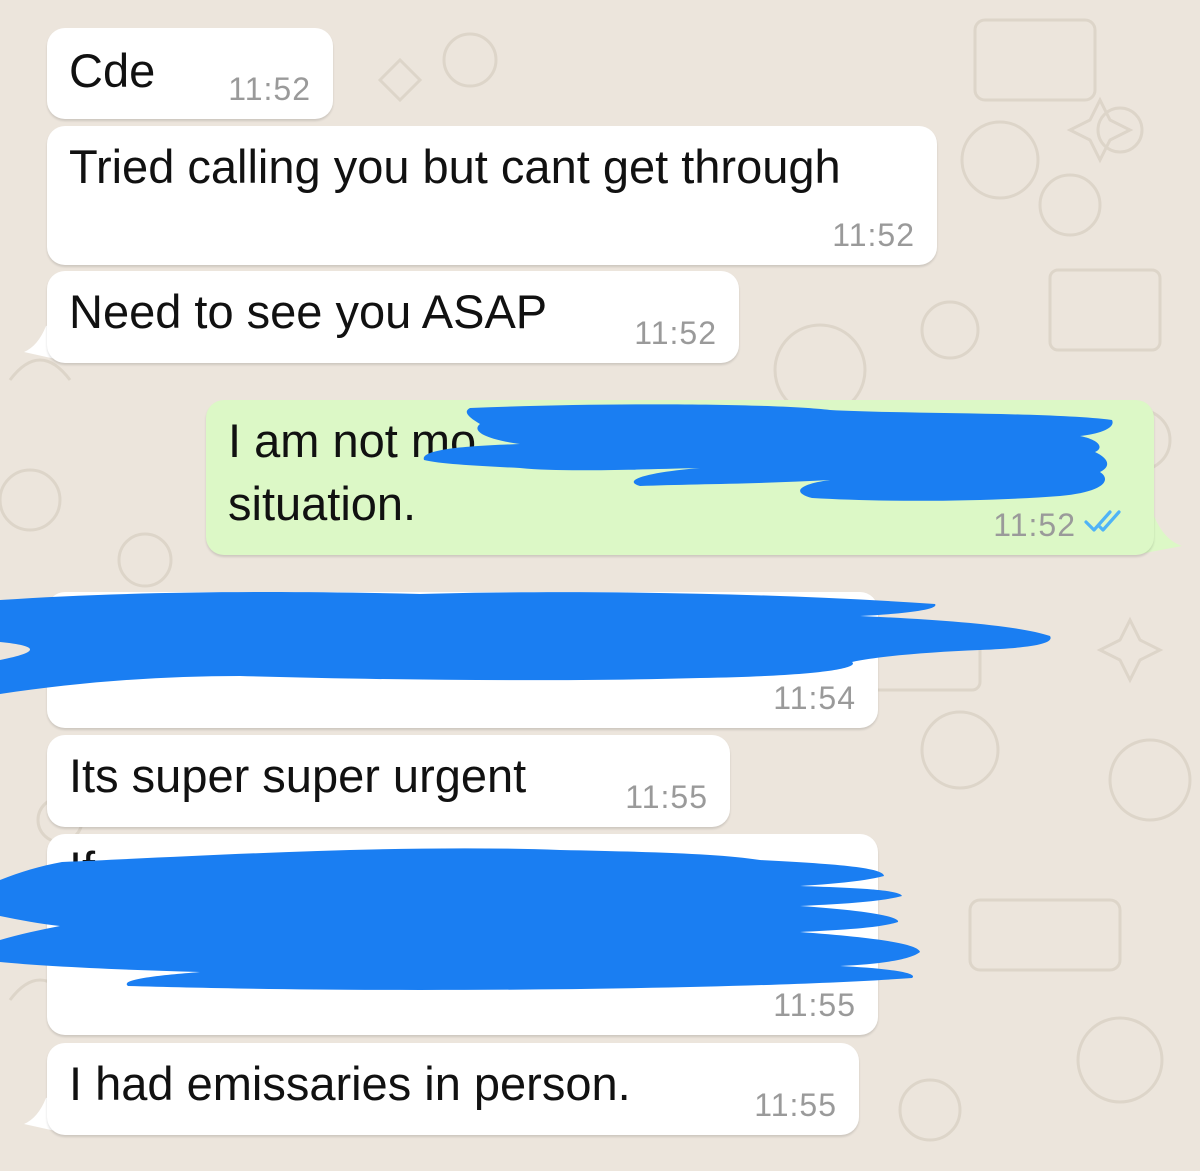  Describe the element at coordinates (190, 73) in the screenshot. I see `message-bubble-incoming: Cde 11:52` at that location.